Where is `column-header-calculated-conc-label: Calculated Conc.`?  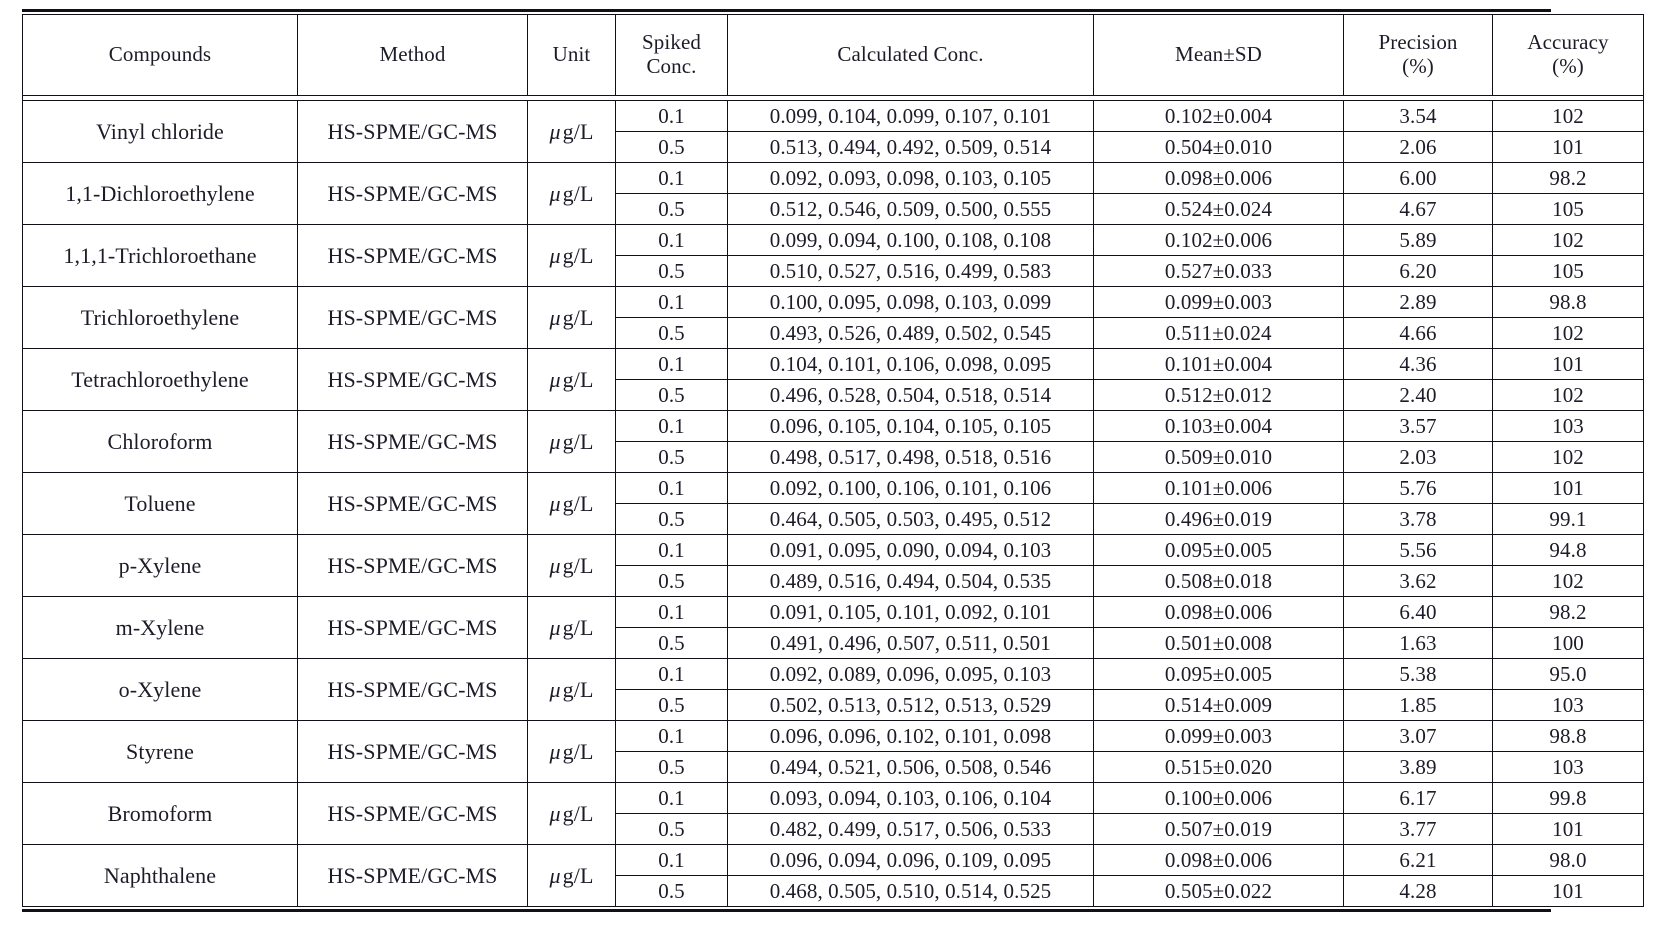
column-header-calculated-conc-label: Calculated Conc. is located at coordinates (910, 54).